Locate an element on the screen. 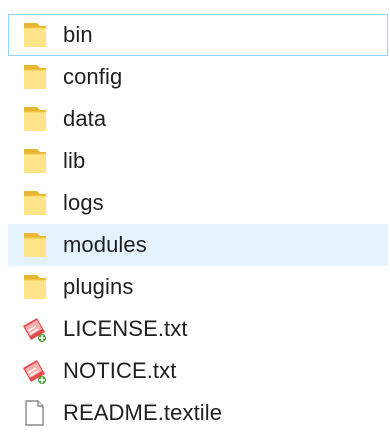 This screenshot has width=390, height=434. file-item-bin: bin is located at coordinates (198, 35).